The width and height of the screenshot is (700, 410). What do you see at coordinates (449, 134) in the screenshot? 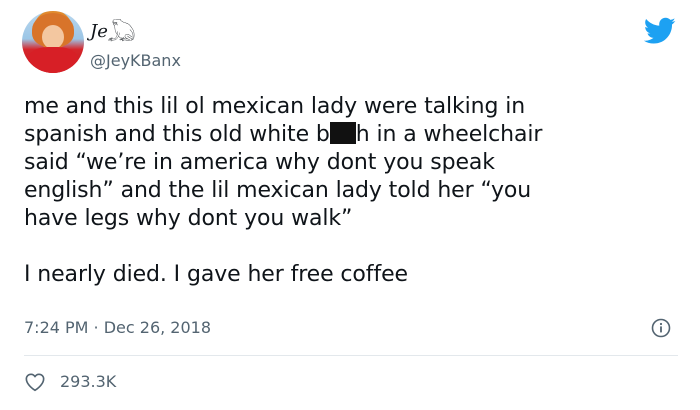
I see `tweet-line-part: h in a wheelchair` at bounding box center [449, 134].